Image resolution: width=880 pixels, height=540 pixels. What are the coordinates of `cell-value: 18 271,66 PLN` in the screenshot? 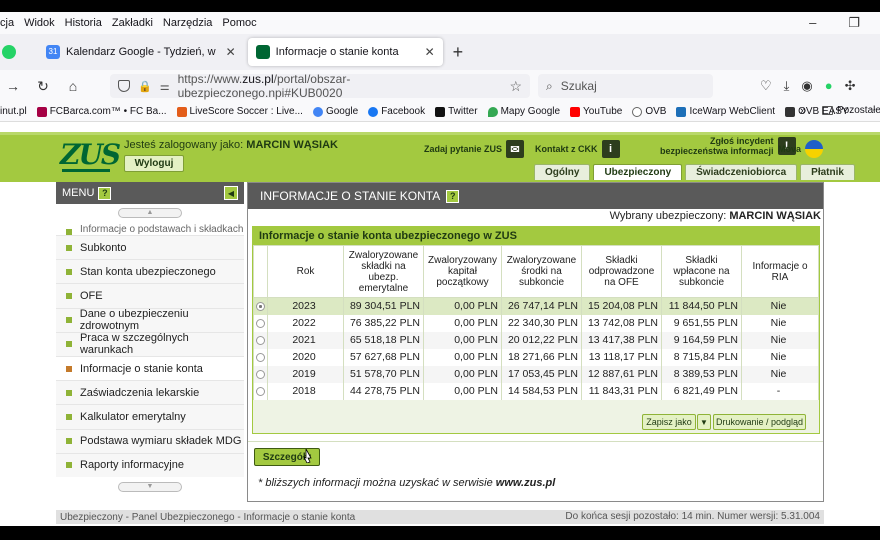 It's located at (541, 357).